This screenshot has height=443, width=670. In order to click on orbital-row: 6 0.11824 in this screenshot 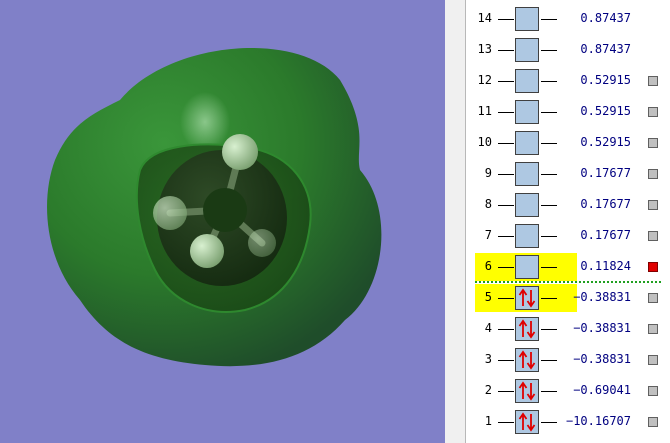, I will do `click(568, 267)`.